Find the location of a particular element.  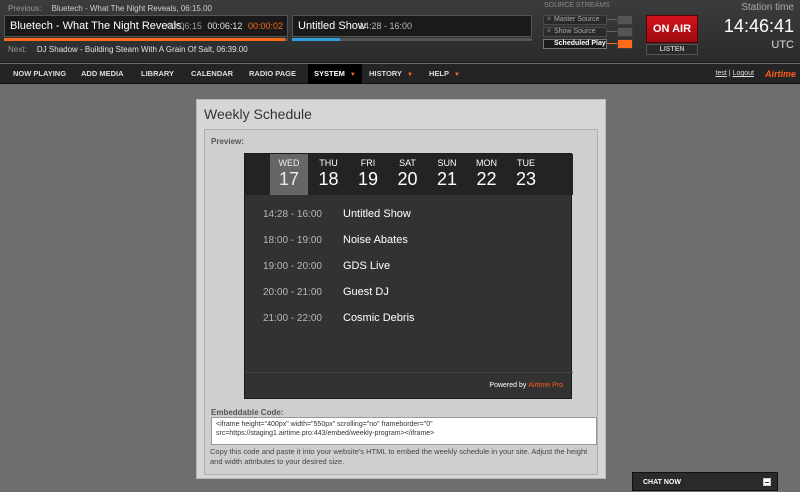

source-scheduled: Scheduled Play is located at coordinates (588, 44).